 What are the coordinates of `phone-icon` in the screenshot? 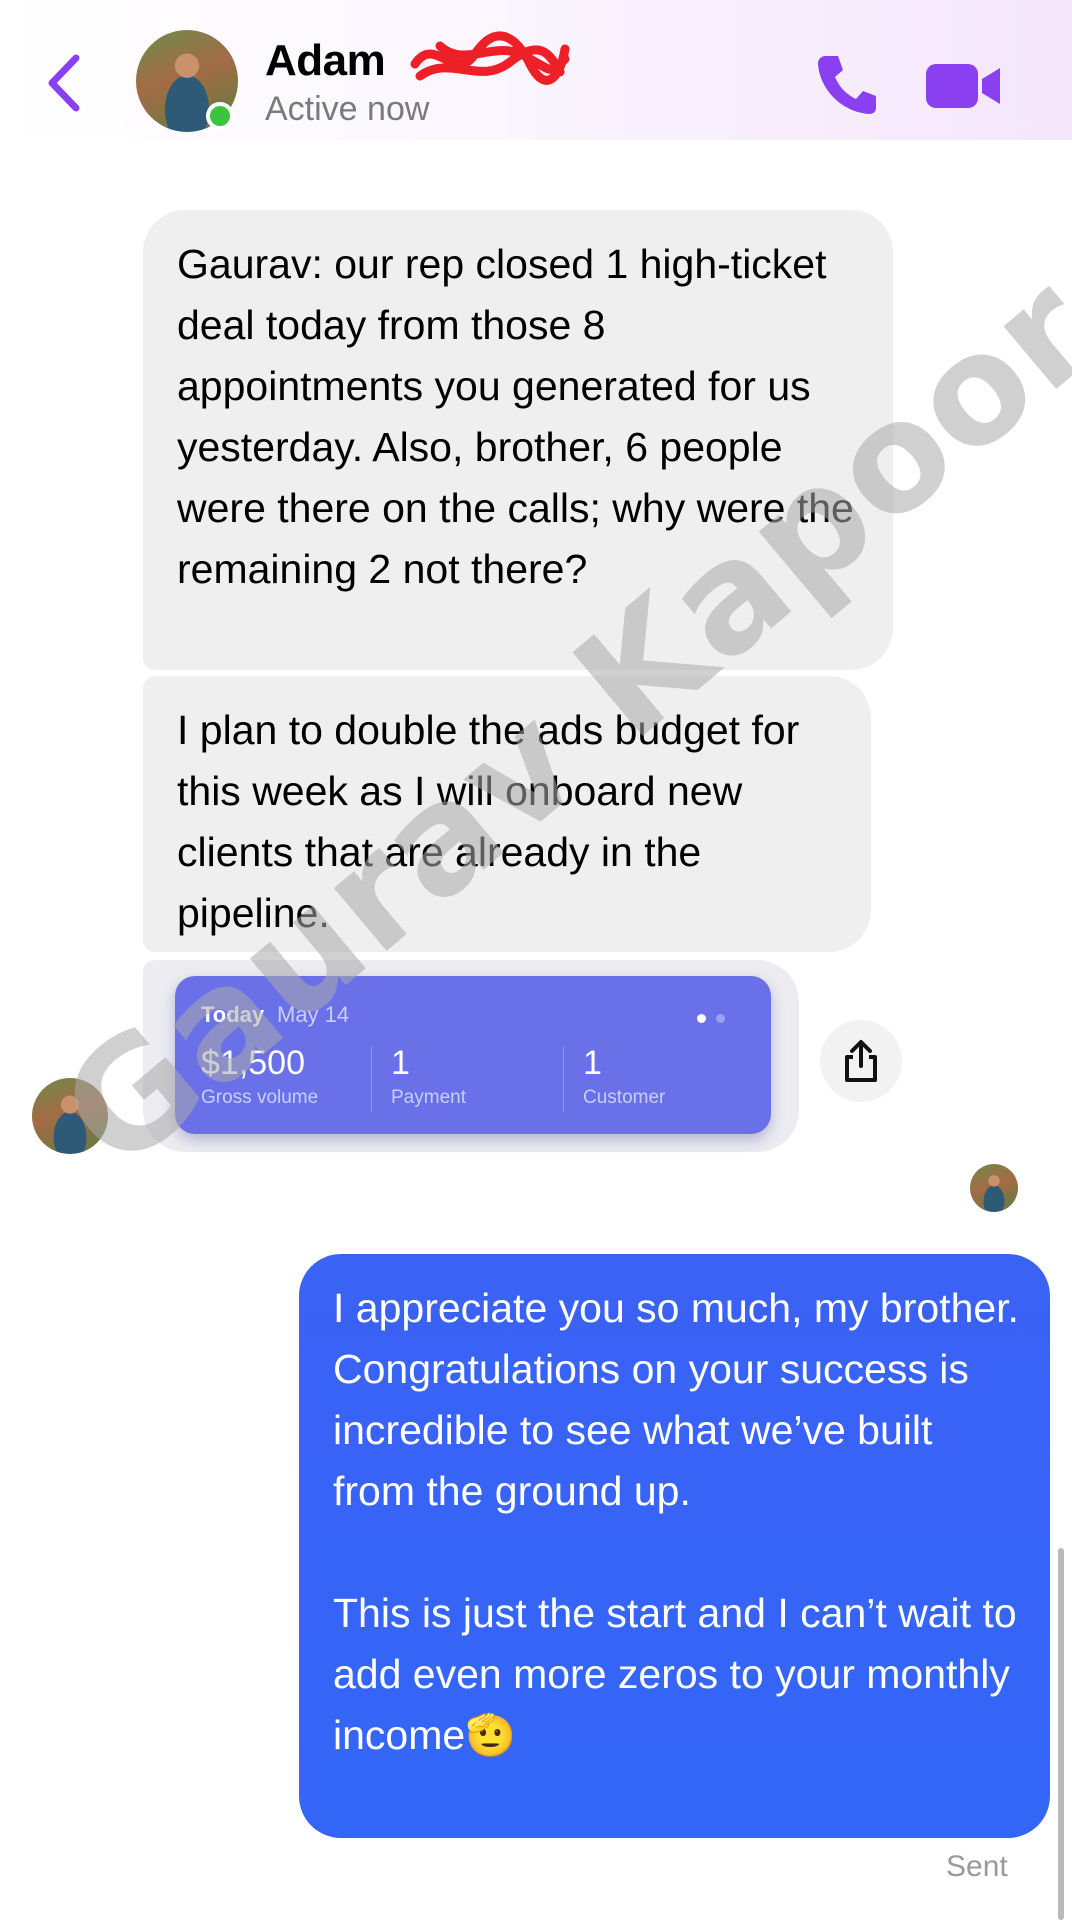 It's located at (846, 84).